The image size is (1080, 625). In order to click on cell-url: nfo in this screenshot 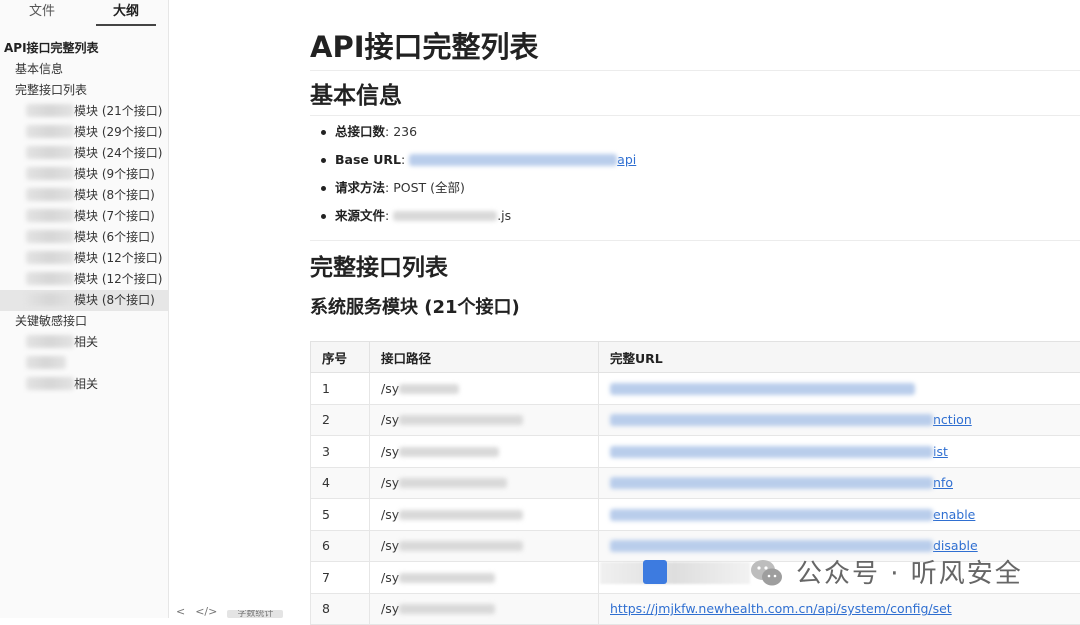, I will do `click(839, 483)`.